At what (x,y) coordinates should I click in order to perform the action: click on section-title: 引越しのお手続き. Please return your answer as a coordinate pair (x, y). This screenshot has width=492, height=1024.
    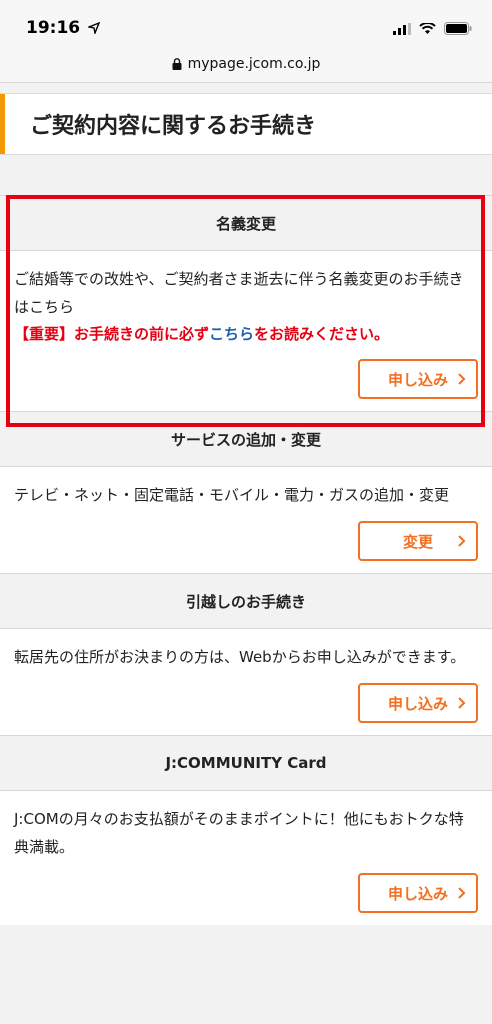
    Looking at the image, I should click on (246, 601).